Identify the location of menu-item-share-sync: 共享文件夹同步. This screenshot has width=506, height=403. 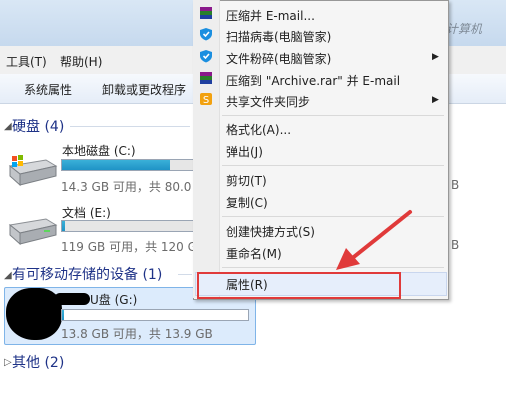
(268, 101).